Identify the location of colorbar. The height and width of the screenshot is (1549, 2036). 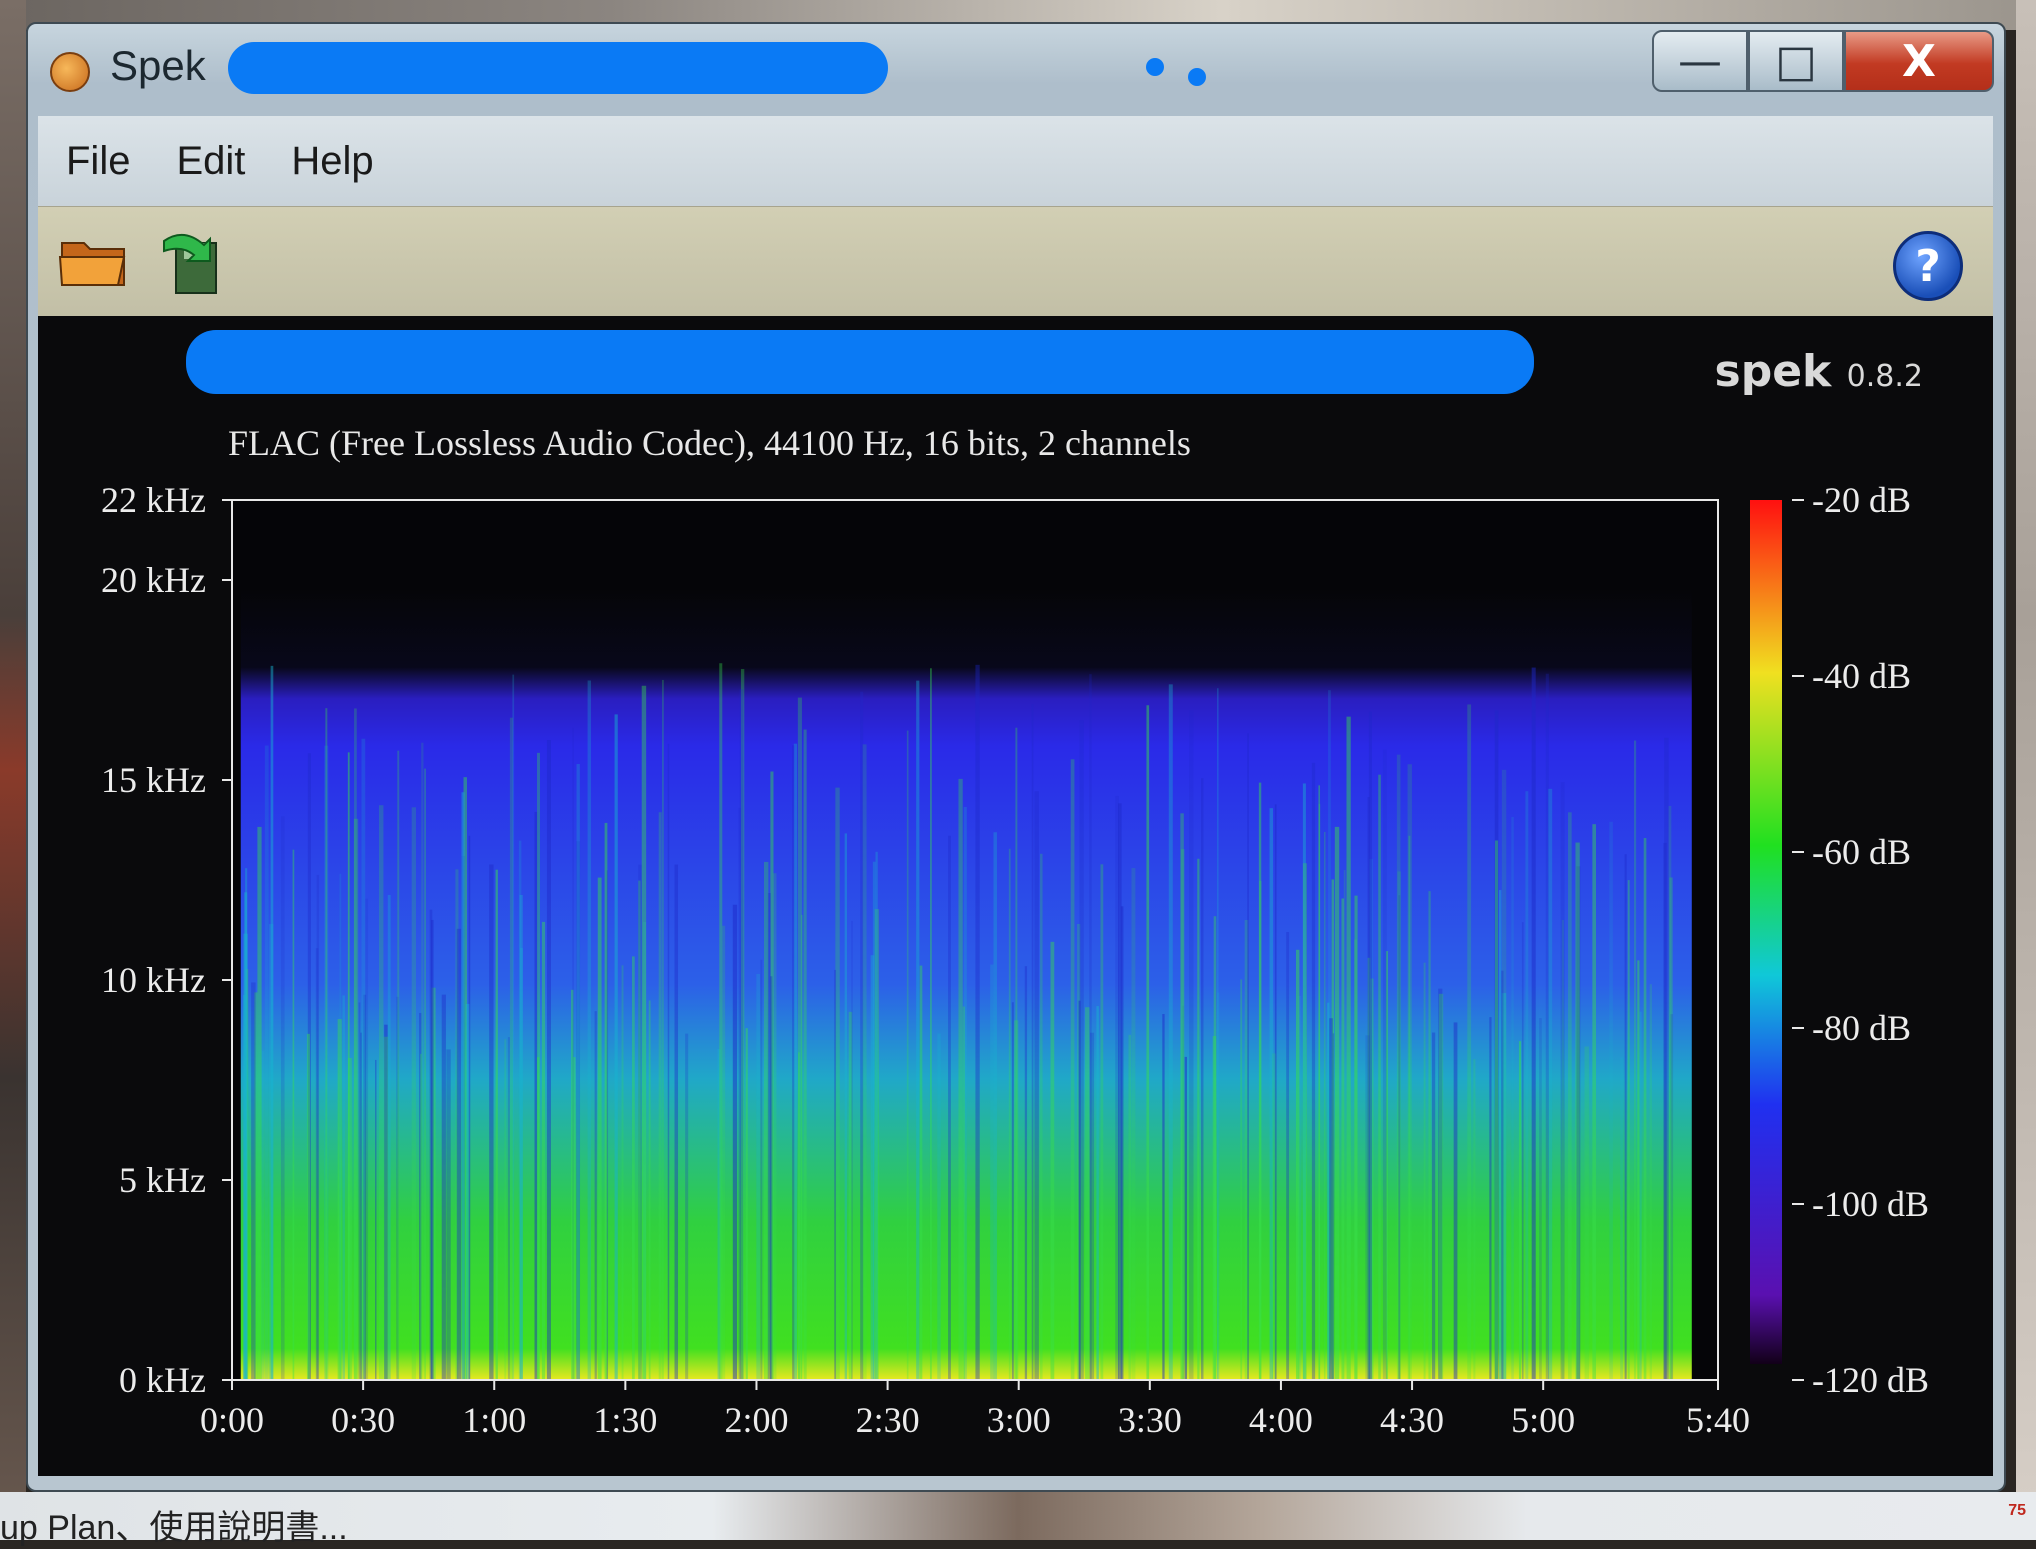
(1766, 932).